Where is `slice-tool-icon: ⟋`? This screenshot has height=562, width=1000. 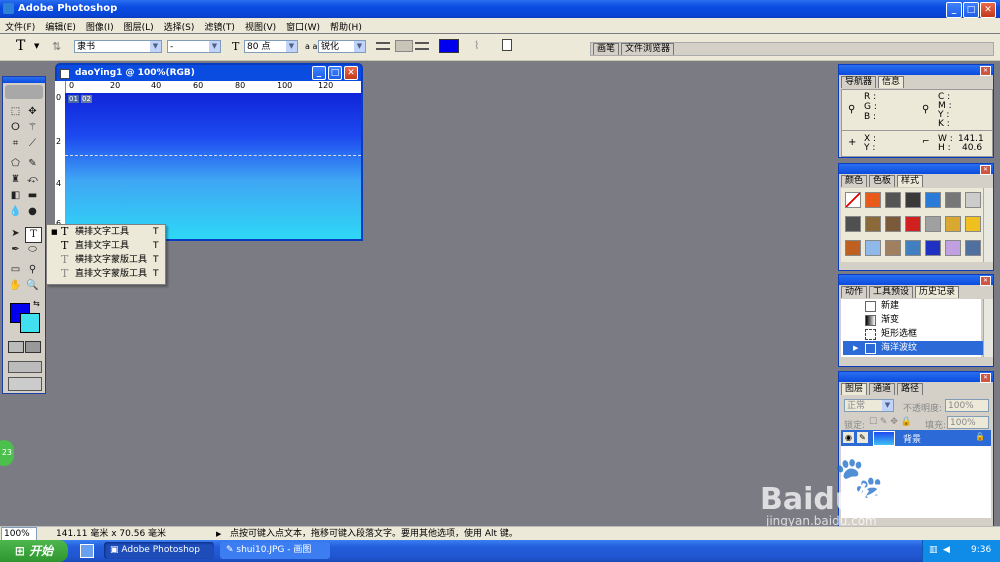
slice-tool-icon: ⟋ is located at coordinates (32, 144).